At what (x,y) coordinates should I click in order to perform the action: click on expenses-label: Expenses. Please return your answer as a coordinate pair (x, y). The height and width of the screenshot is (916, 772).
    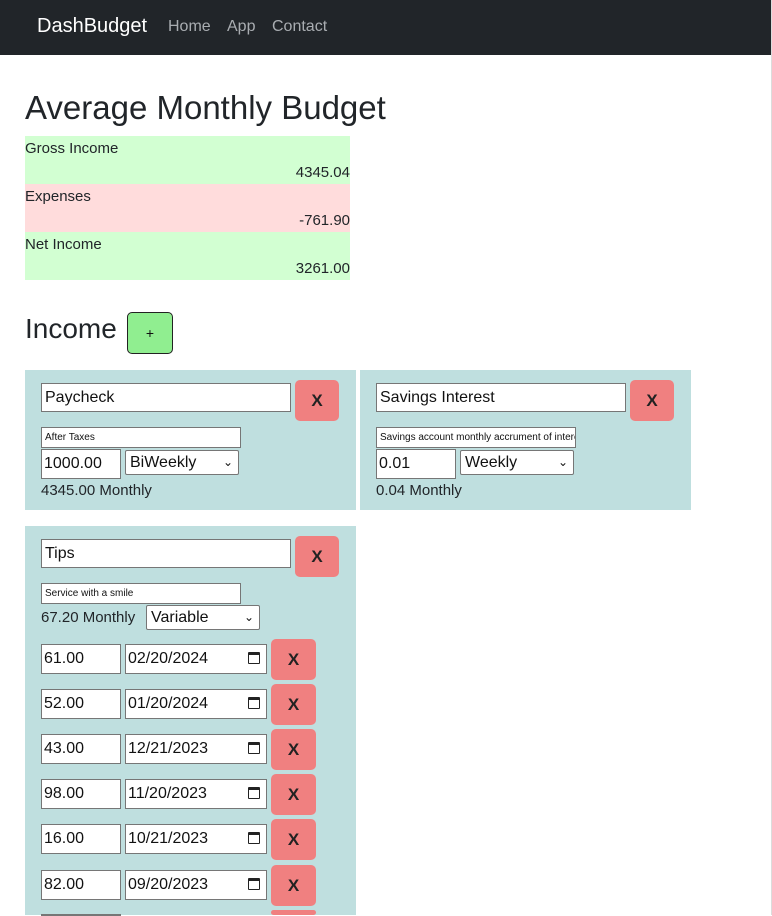
    Looking at the image, I should click on (58, 196).